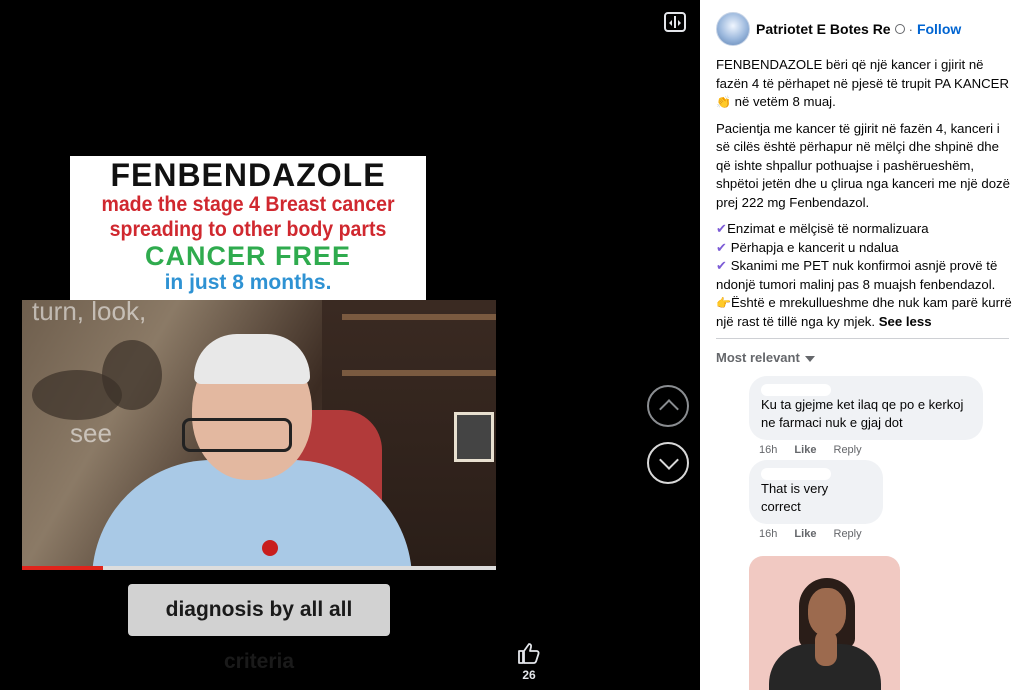 Image resolution: width=1024 pixels, height=690 pixels. Describe the element at coordinates (723, 102) in the screenshot. I see `clap-icon: 👏` at that location.